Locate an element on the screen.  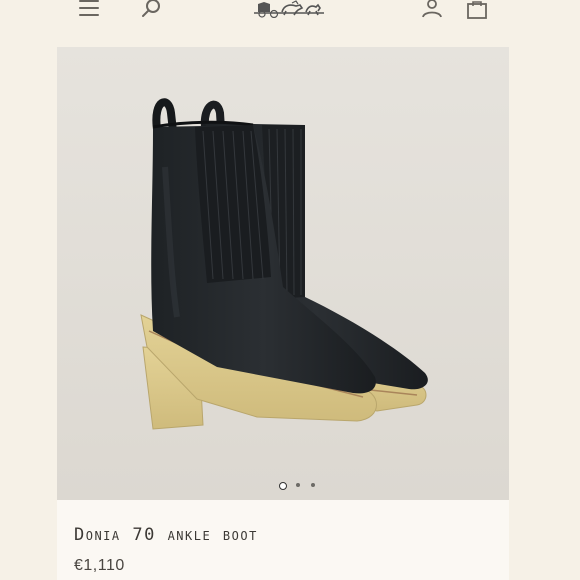
top-navigation-bar is located at coordinates (290, 13).